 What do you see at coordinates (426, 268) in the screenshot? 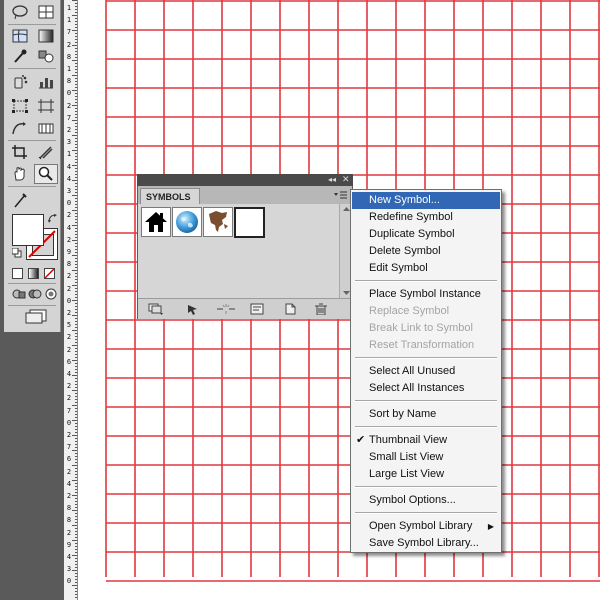
I see `menu-item-edit-symbol: Edit Symbol` at bounding box center [426, 268].